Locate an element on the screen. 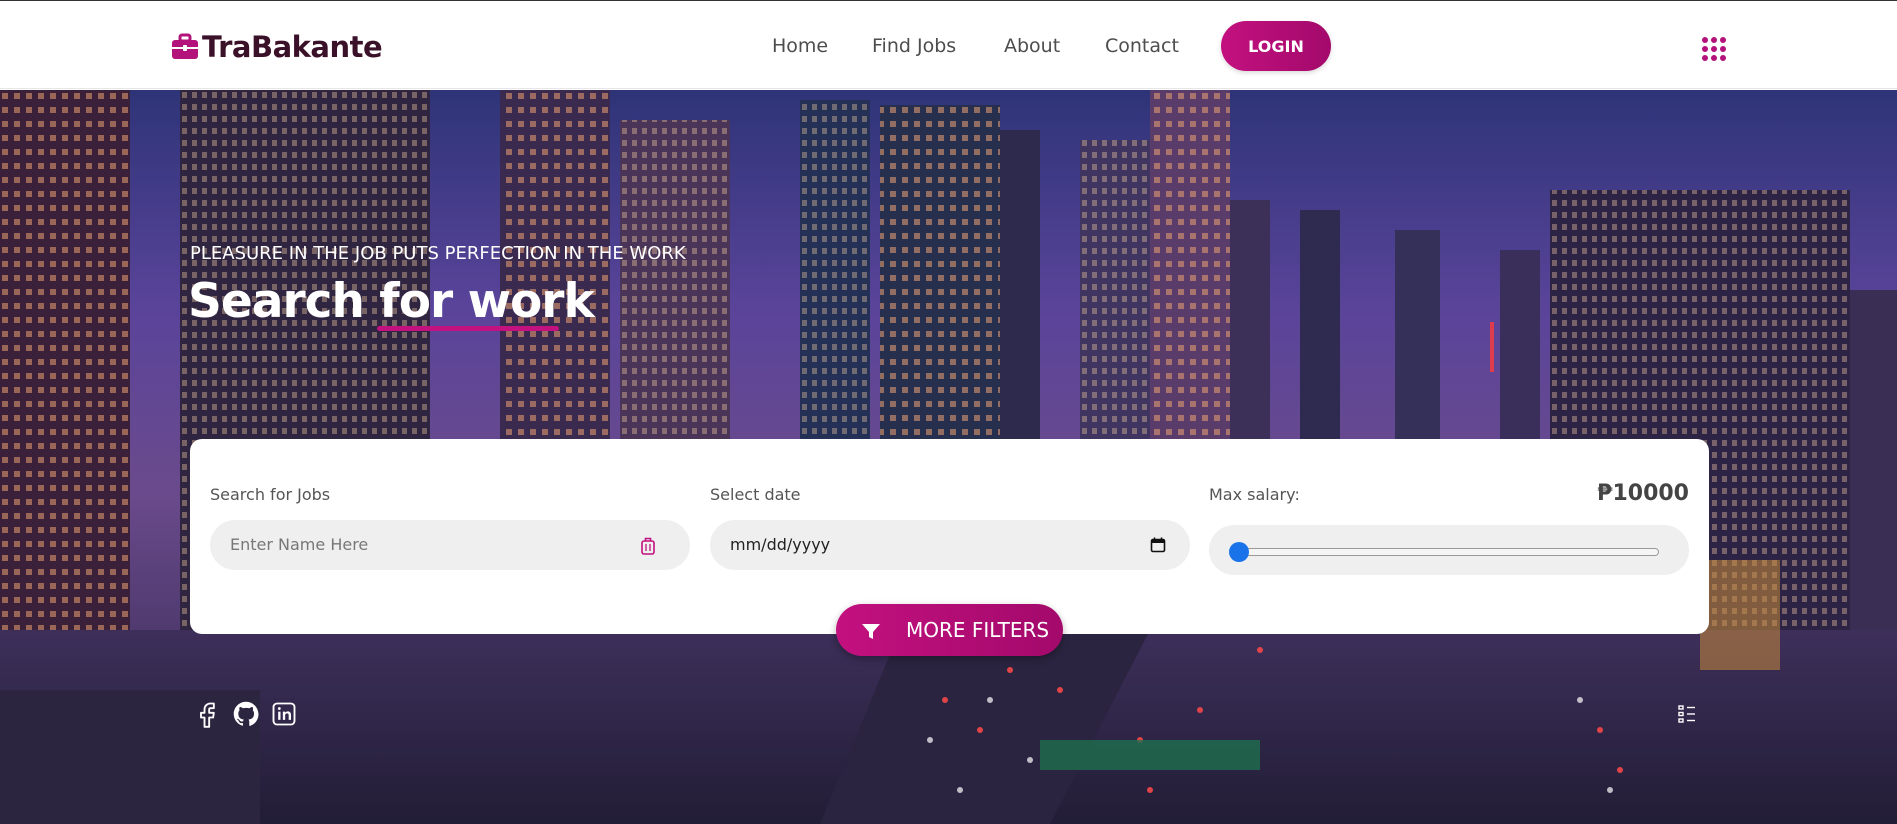  hero-headline: Search for work is located at coordinates (391, 301).